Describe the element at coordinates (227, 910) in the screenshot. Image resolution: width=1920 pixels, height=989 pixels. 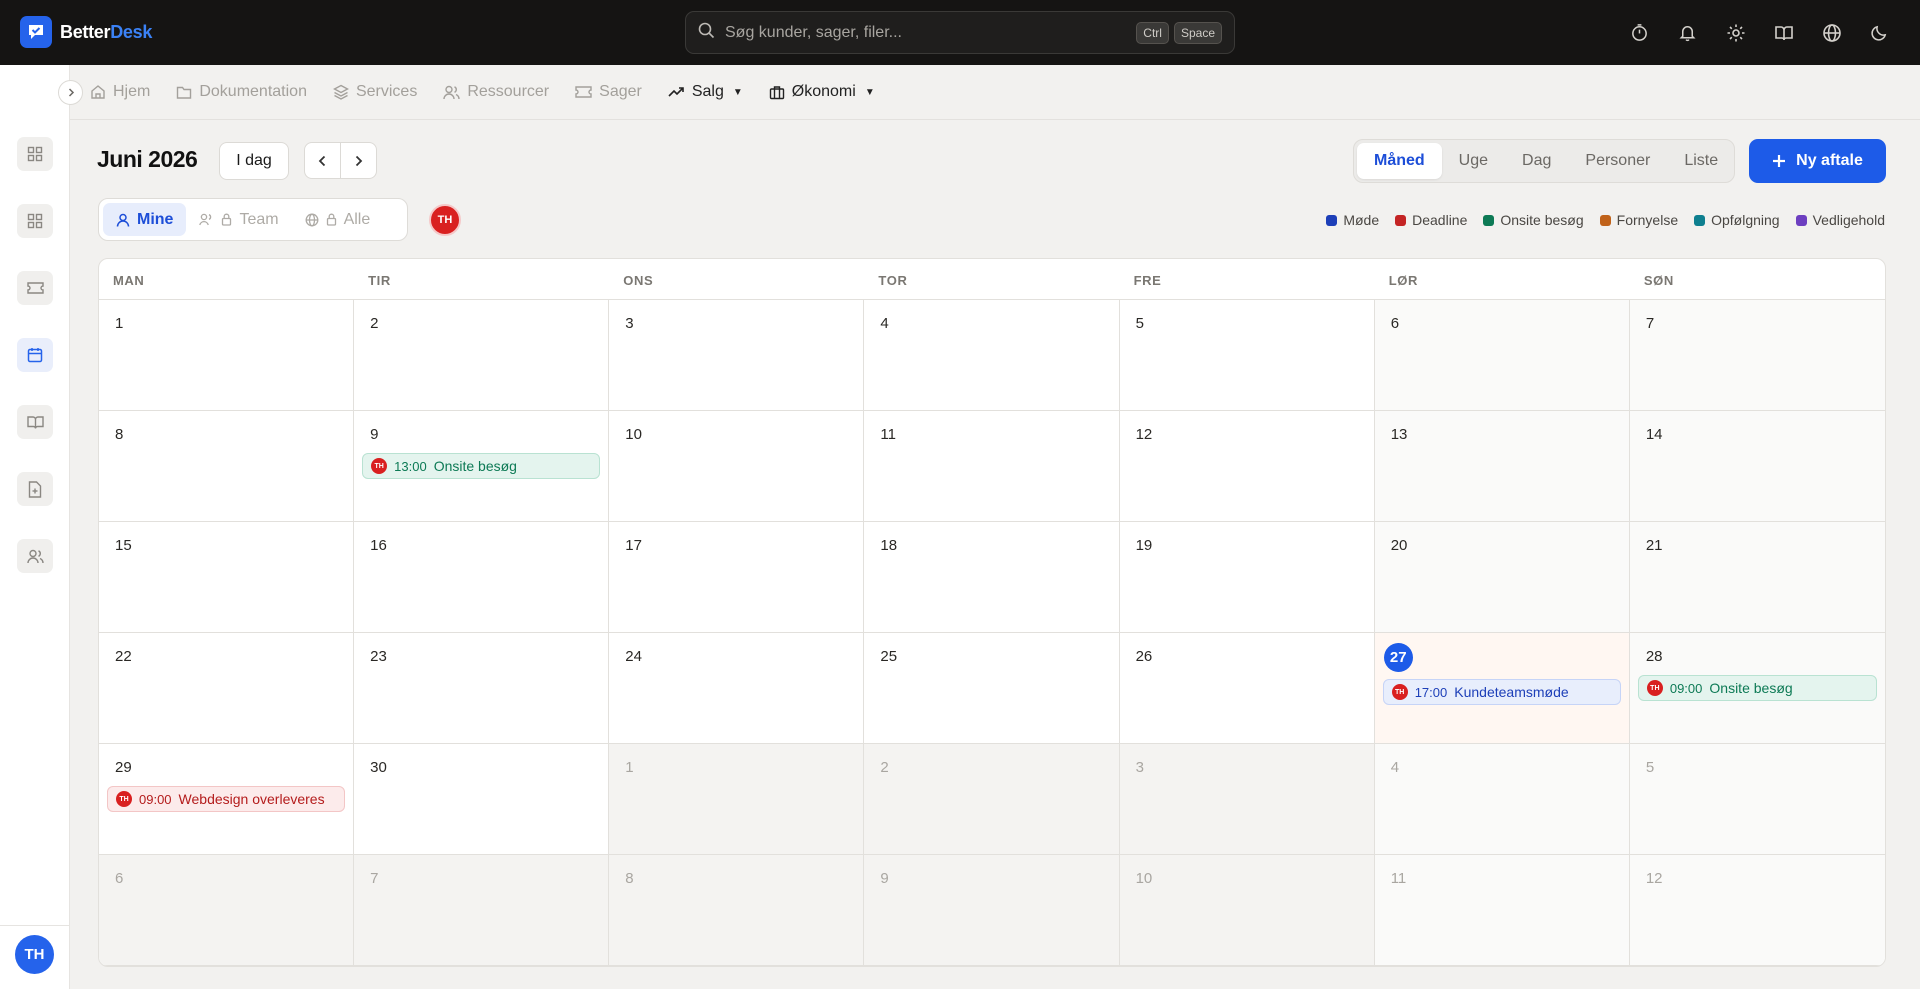
I see `day-cell-other-month: 6` at that location.